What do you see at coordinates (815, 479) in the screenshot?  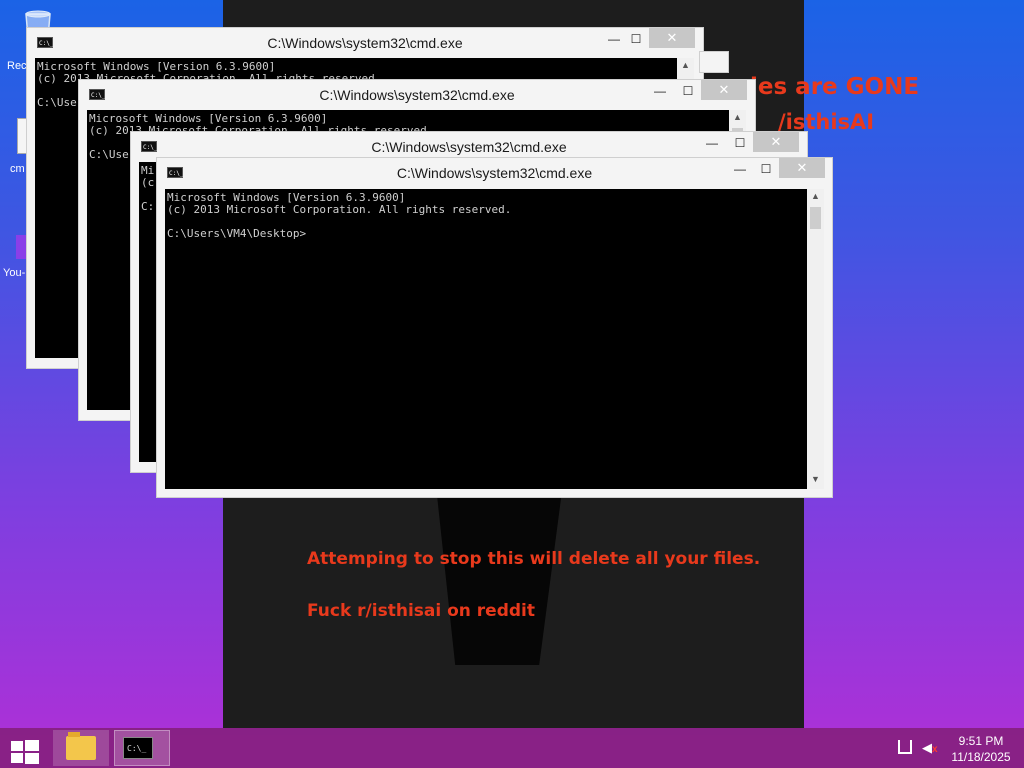 I see `scroll-down-arrow: ▼` at bounding box center [815, 479].